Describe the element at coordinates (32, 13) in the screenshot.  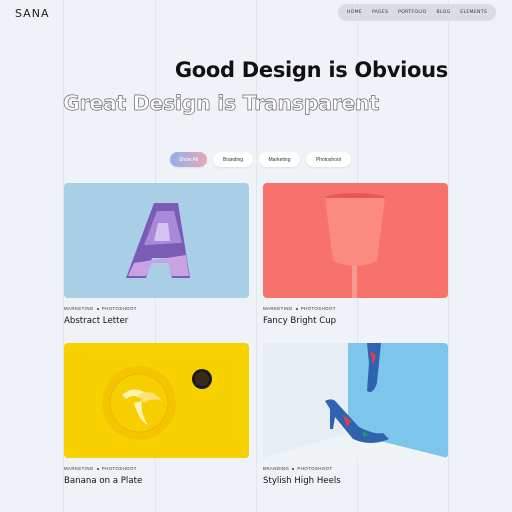
I see `site-logo: SANA` at that location.